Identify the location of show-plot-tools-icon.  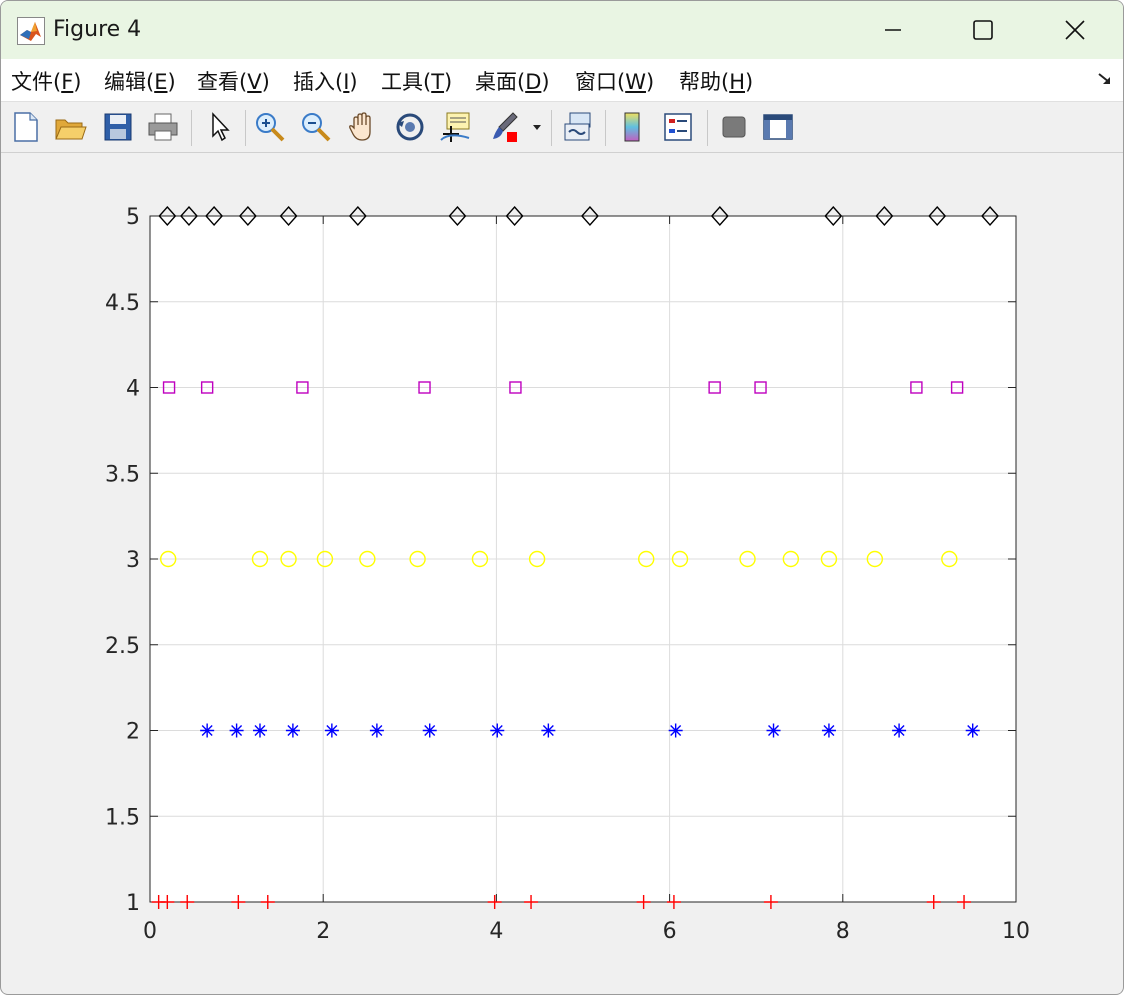
(778, 127).